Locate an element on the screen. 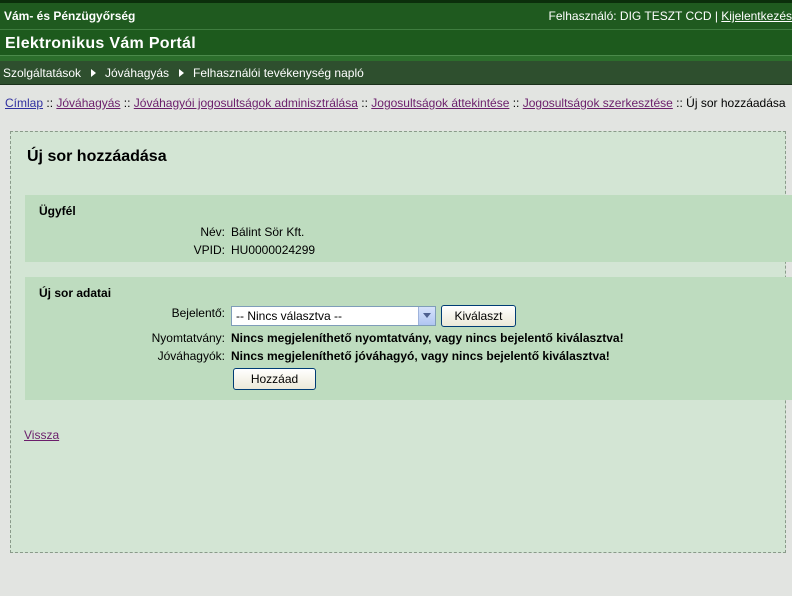 This screenshot has height=596, width=792. nav-item-approval: Jóváhagyás is located at coordinates (137, 73).